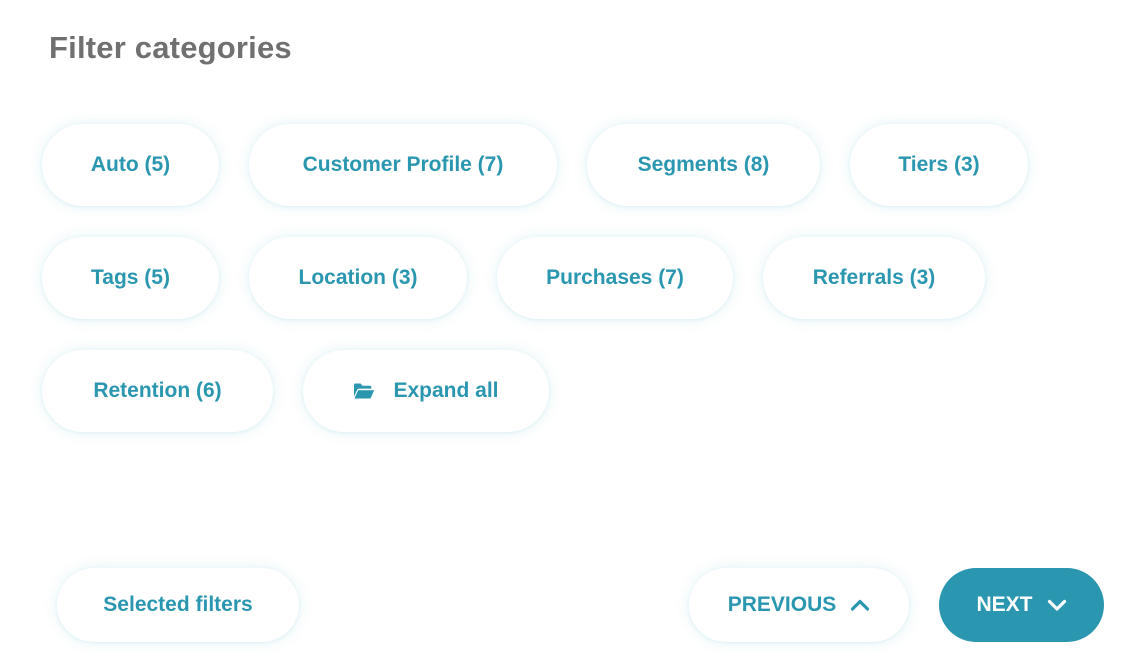 This screenshot has width=1137, height=669. I want to click on chip-retention: Retention (6), so click(157, 391).